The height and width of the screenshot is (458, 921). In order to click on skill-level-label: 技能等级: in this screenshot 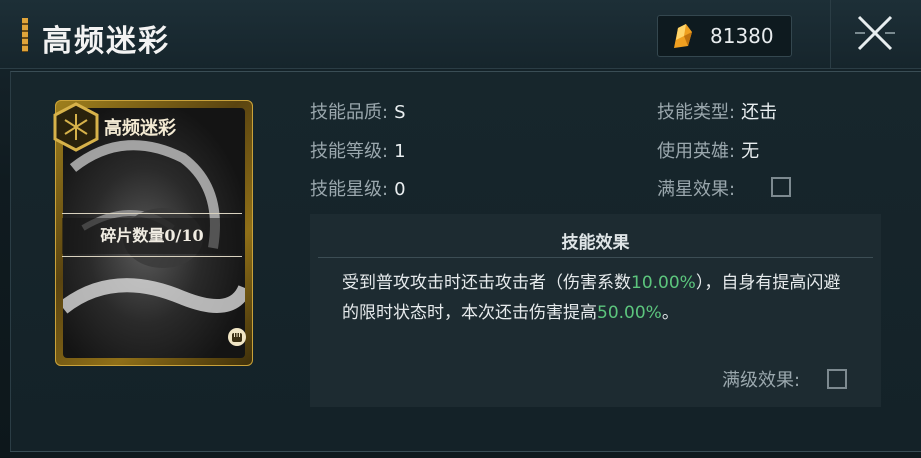, I will do `click(349, 151)`.